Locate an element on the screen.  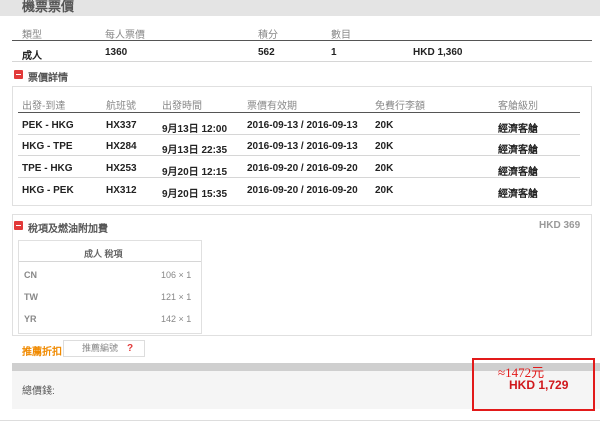
flight: HX312 is located at coordinates (121, 190).